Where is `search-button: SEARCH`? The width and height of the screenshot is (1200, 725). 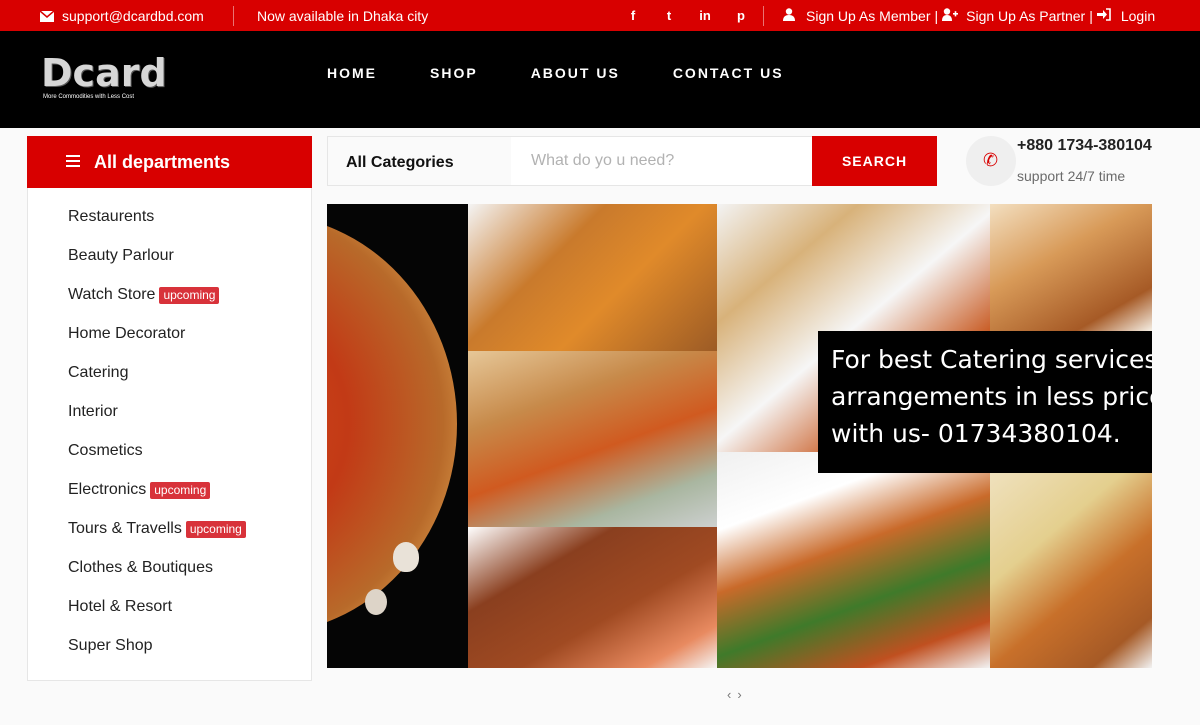
search-button: SEARCH is located at coordinates (874, 161).